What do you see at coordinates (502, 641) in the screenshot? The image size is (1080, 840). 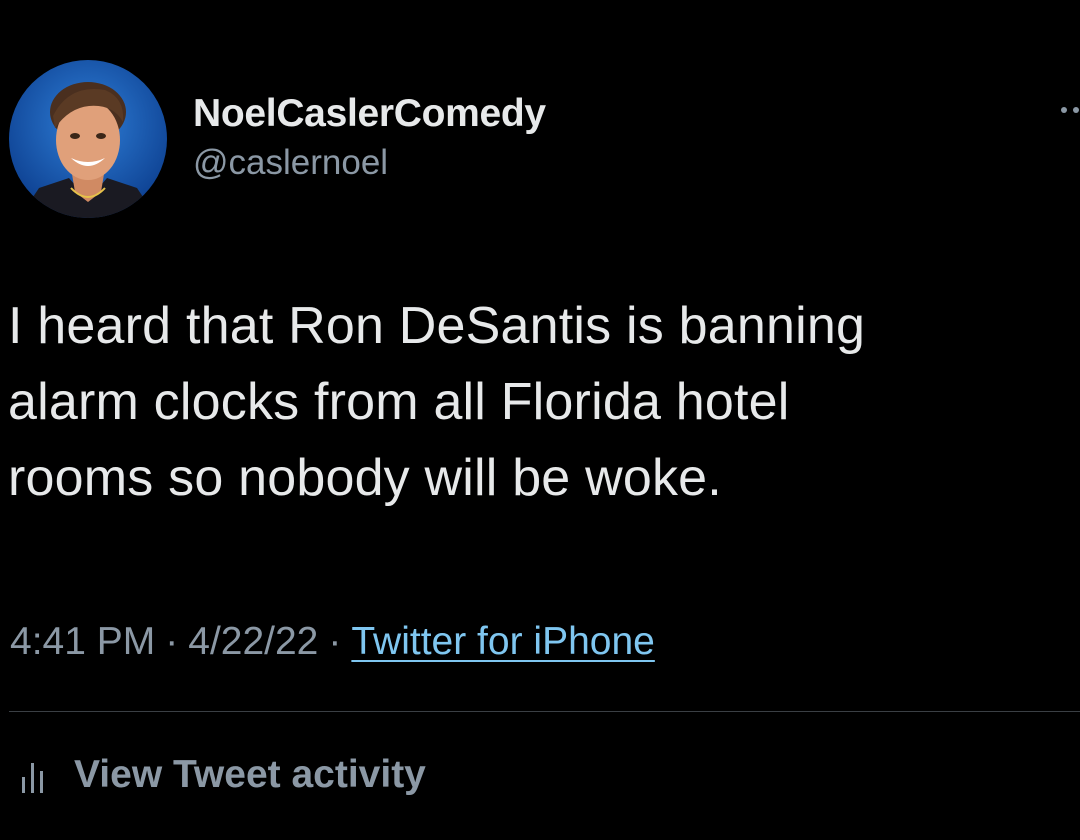 I see `tweet-source-link: Twitter for iPhone` at bounding box center [502, 641].